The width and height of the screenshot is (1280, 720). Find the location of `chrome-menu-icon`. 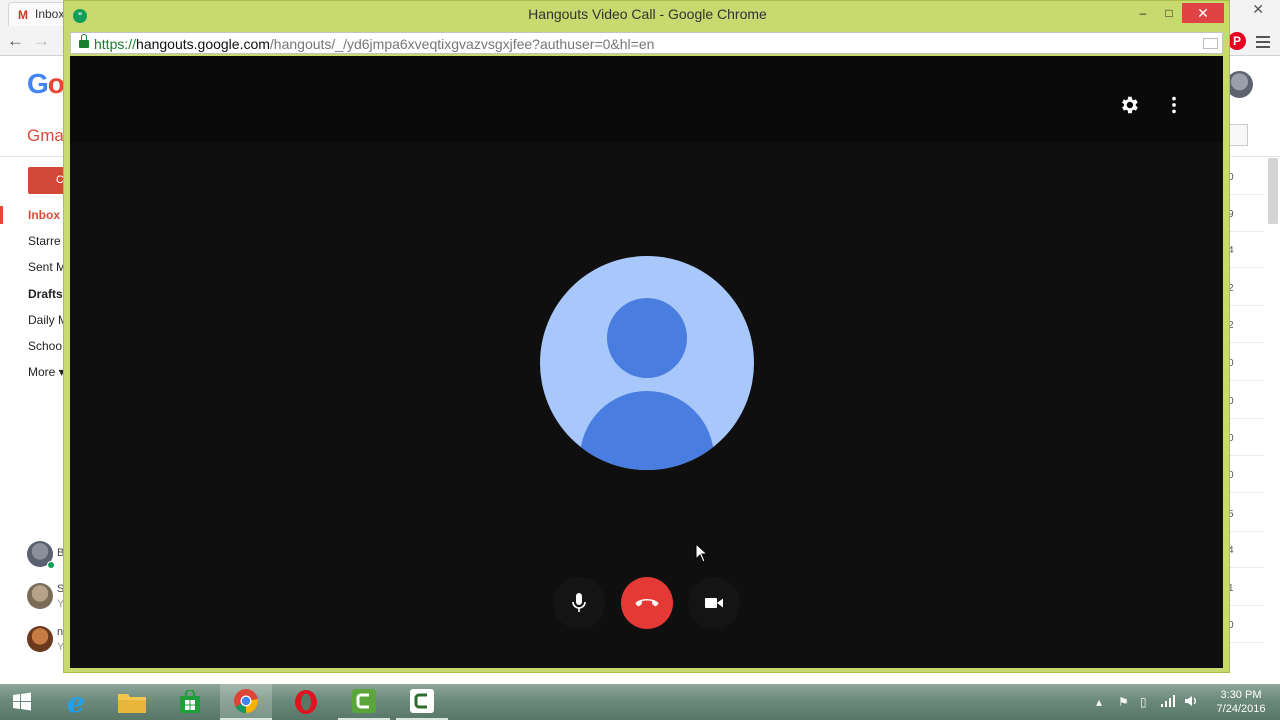

chrome-menu-icon is located at coordinates (1263, 40).